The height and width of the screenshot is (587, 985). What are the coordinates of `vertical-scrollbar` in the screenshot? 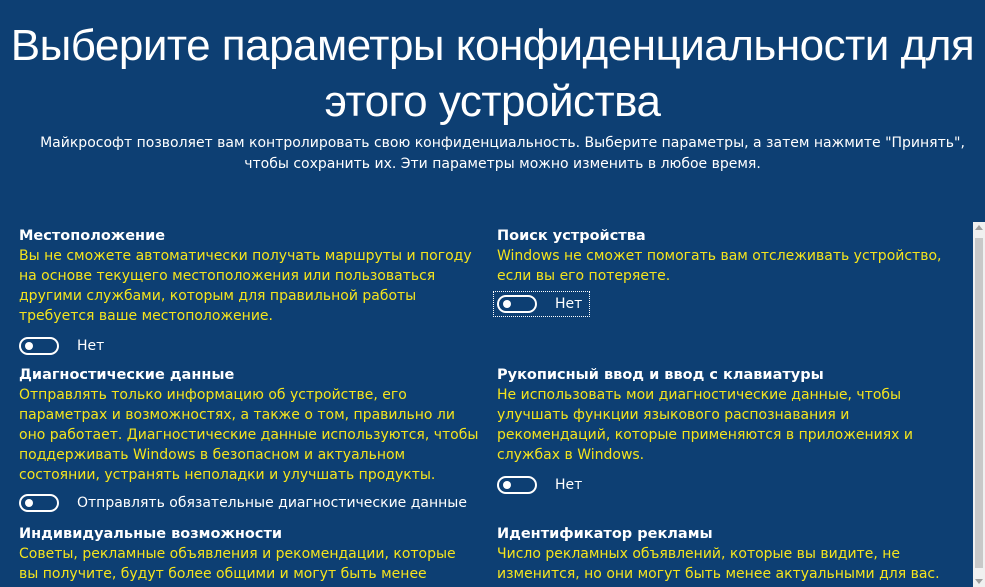 It's located at (979, 404).